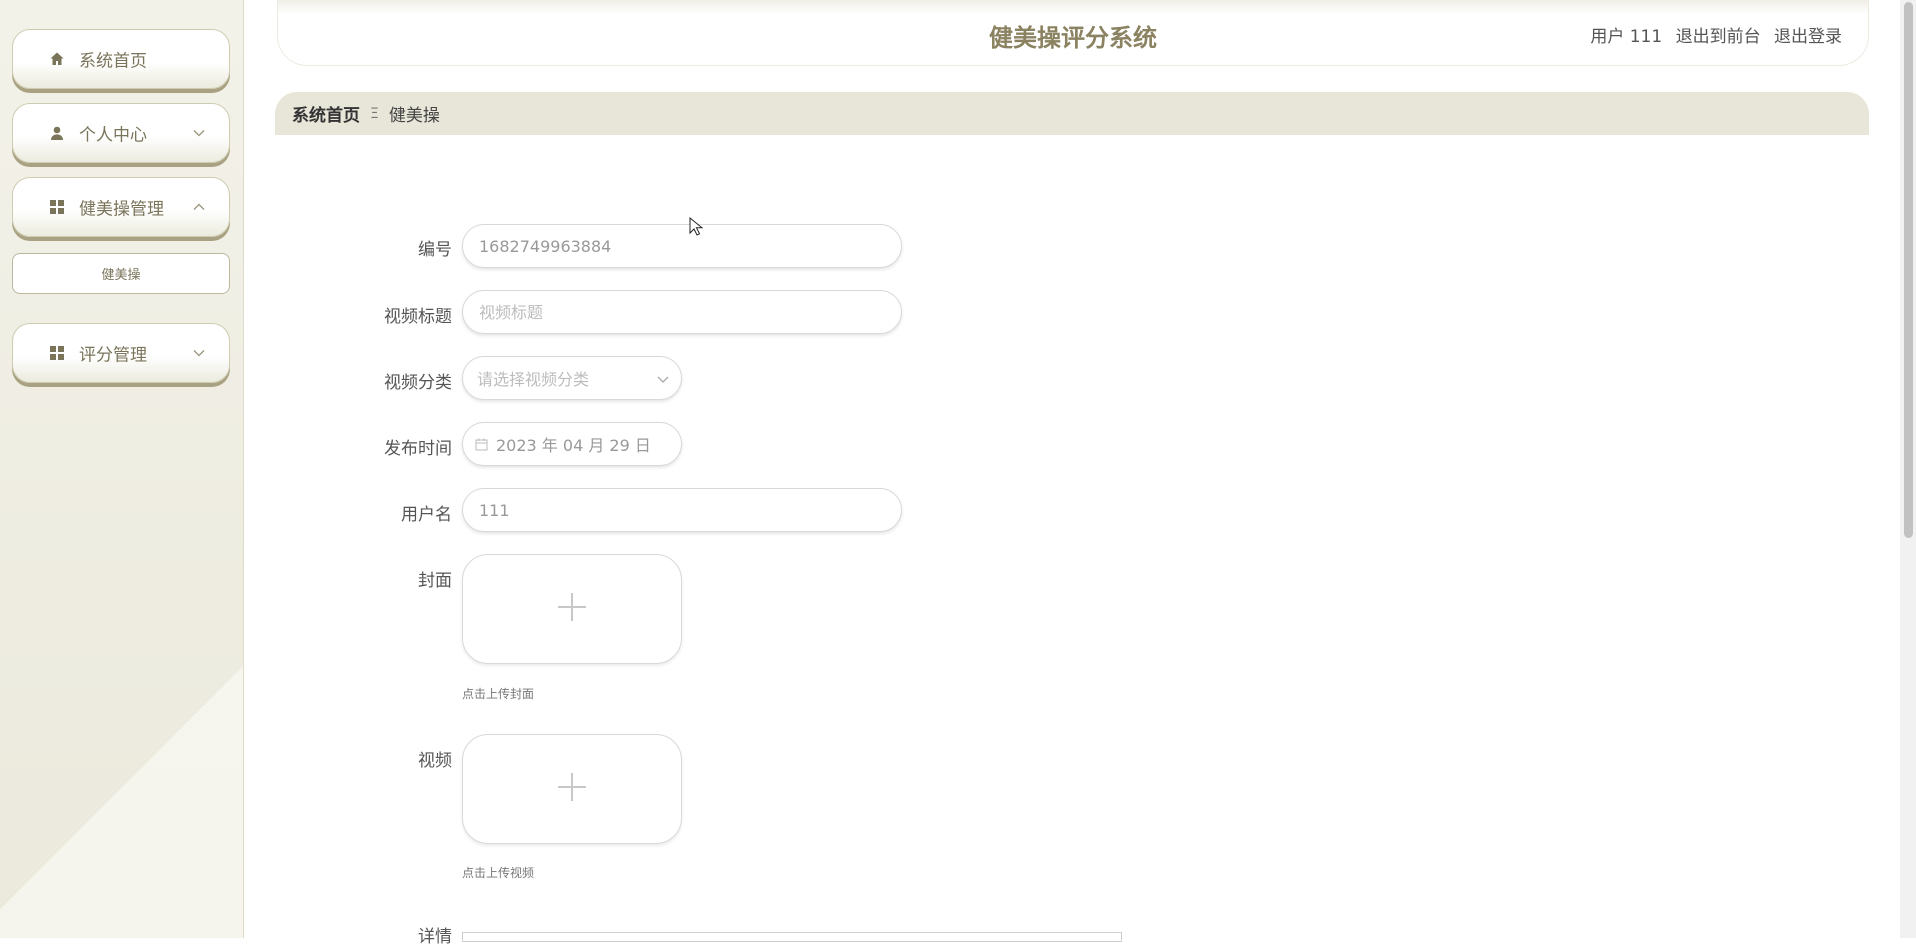  I want to click on video-category-select: 请选择视频分类, so click(572, 378).